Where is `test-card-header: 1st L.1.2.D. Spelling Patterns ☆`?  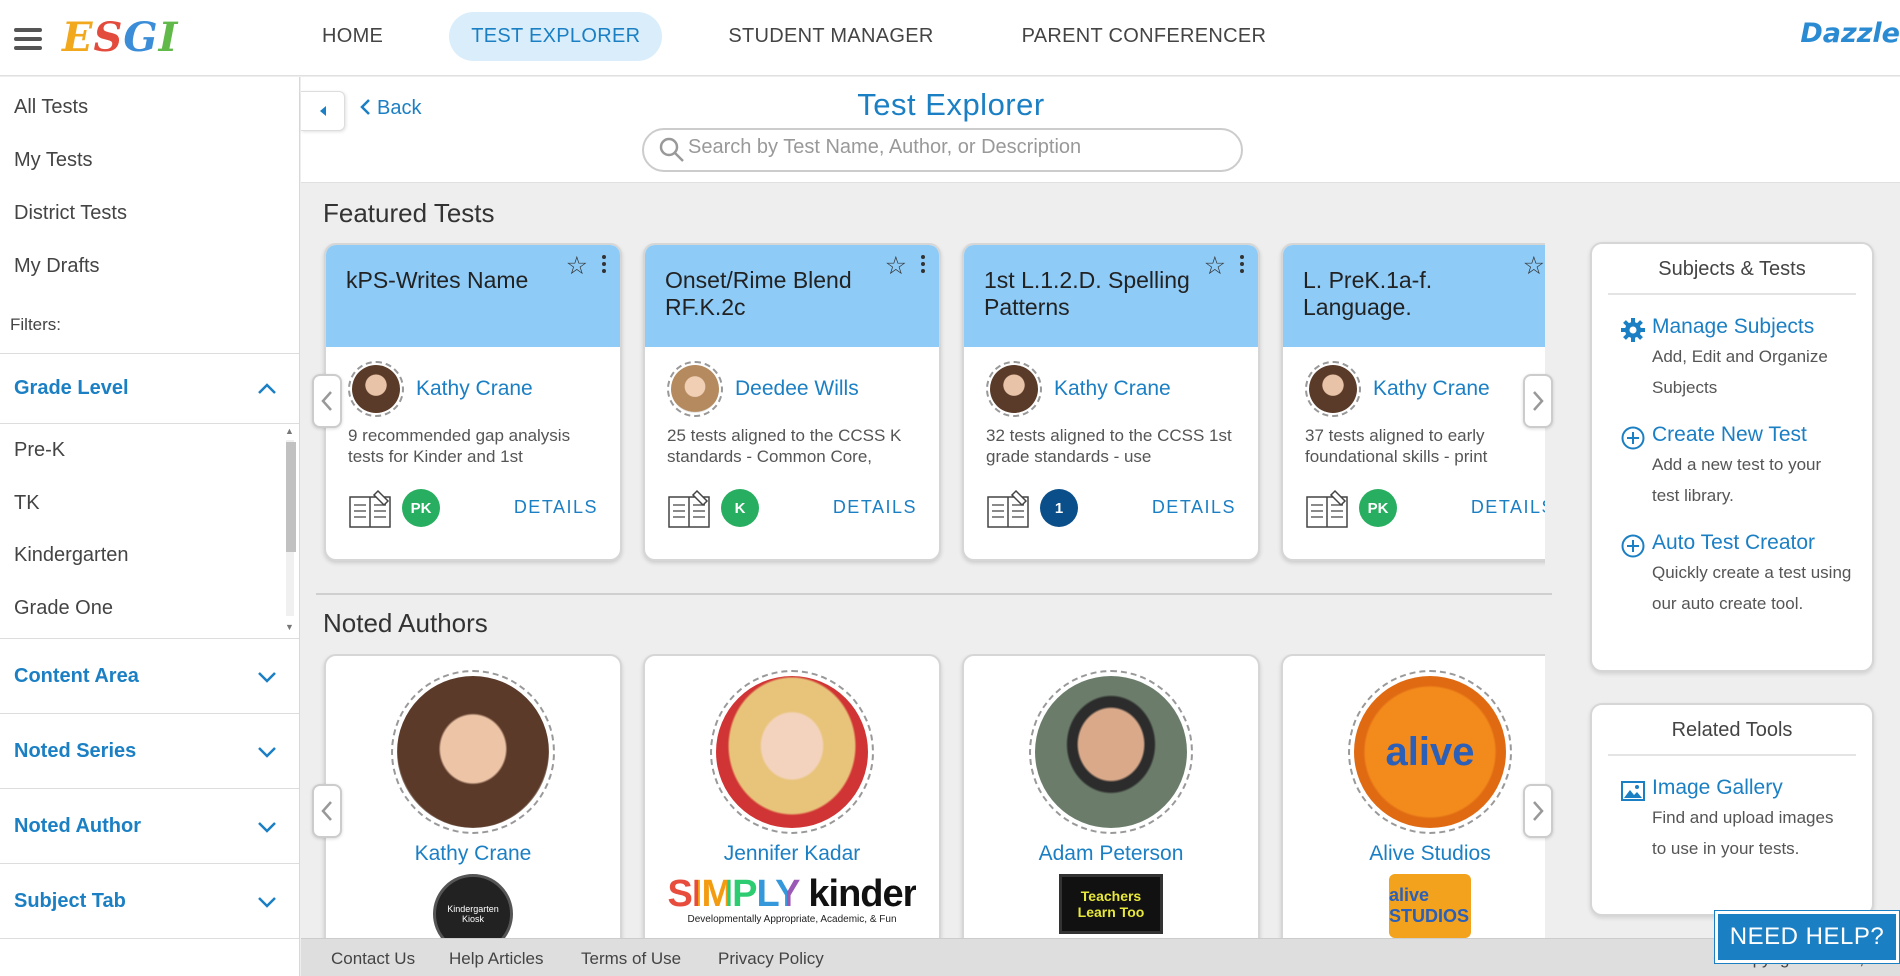 test-card-header: 1st L.1.2.D. Spelling Patterns ☆ is located at coordinates (1111, 296).